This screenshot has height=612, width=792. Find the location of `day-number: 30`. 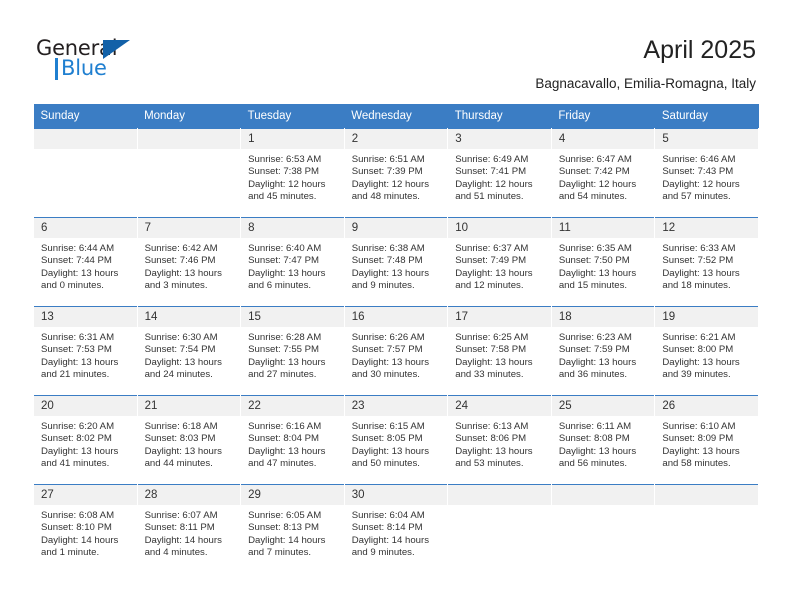

day-number: 30 is located at coordinates (396, 495).